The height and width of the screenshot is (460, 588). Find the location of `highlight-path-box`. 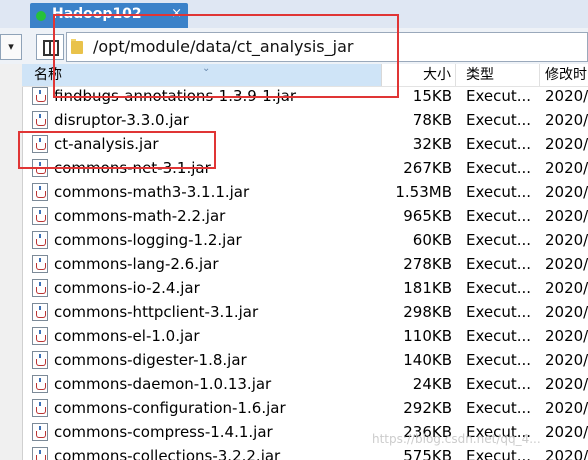

highlight-path-box is located at coordinates (226, 56).